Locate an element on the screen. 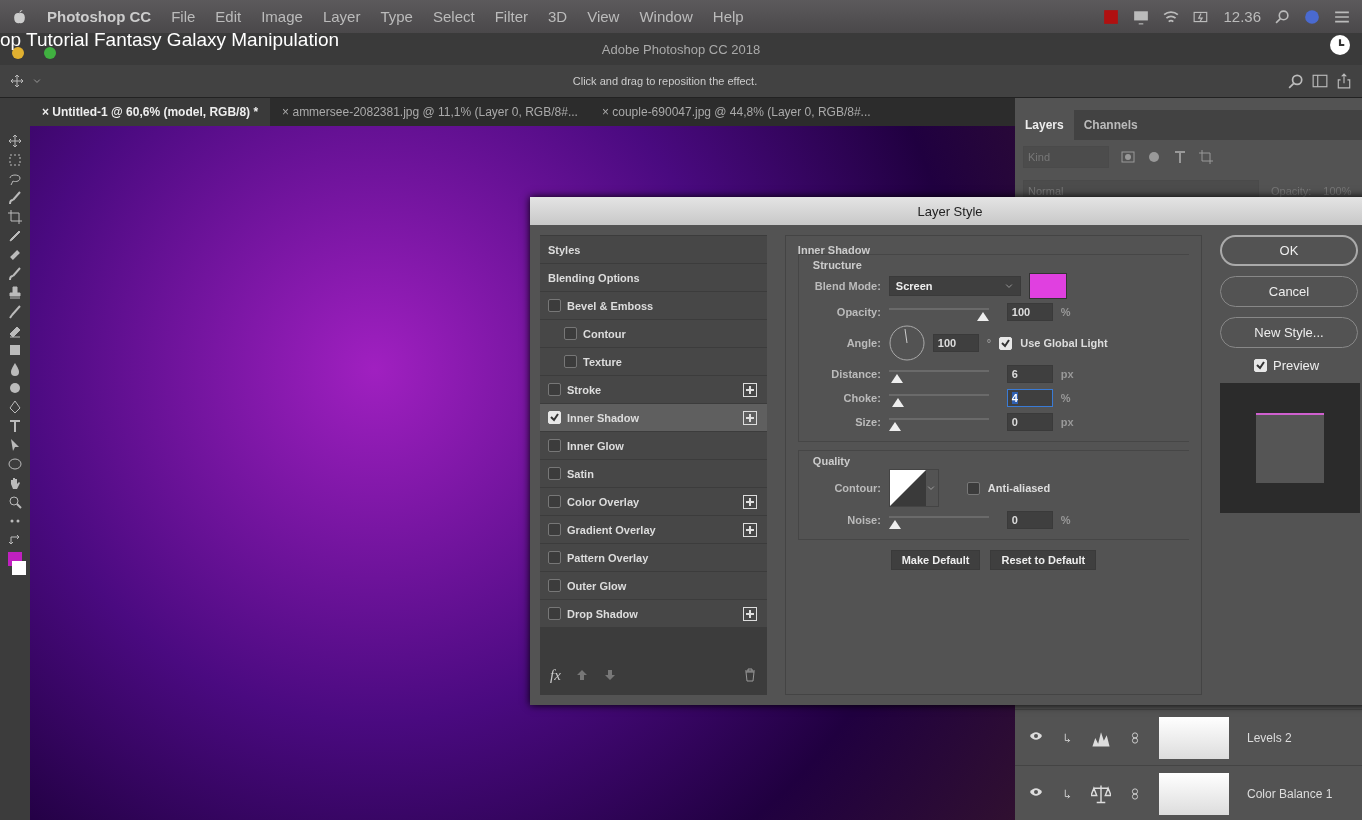 Image resolution: width=1362 pixels, height=820 pixels. angle-dial is located at coordinates (906, 343).